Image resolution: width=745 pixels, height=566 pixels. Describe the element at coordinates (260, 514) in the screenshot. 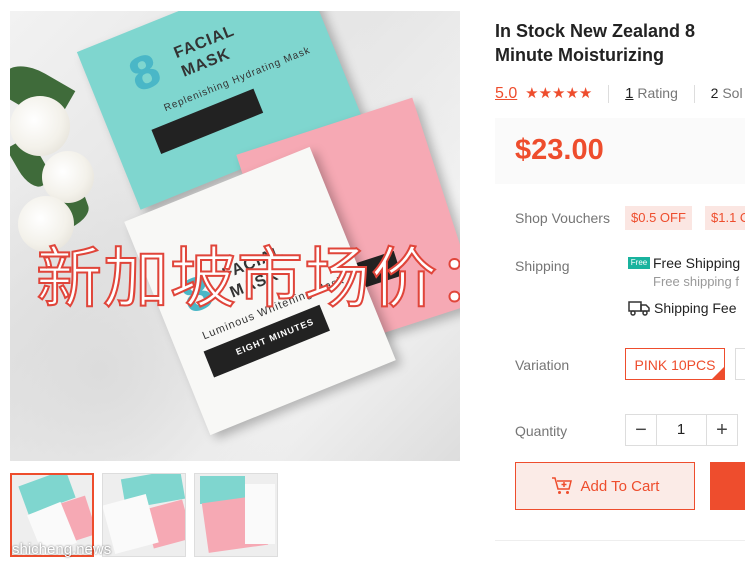

I see `thumb-white-box` at that location.